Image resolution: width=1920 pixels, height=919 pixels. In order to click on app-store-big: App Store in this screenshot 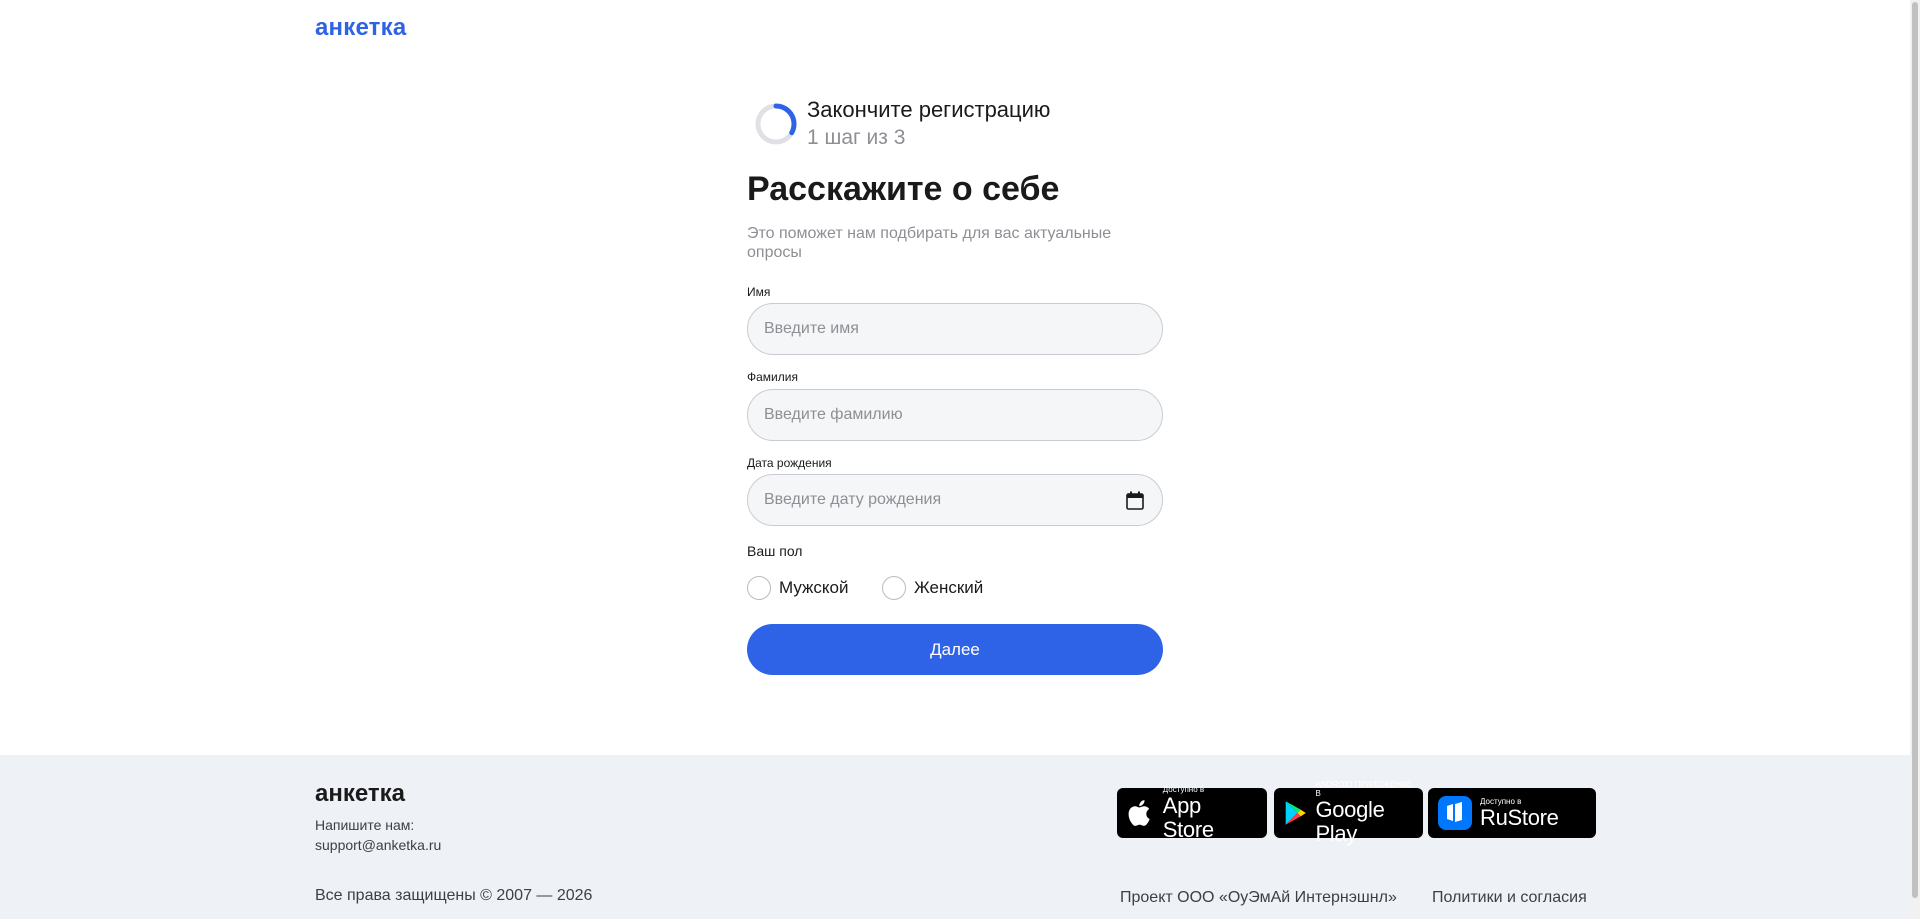, I will do `click(1188, 817)`.